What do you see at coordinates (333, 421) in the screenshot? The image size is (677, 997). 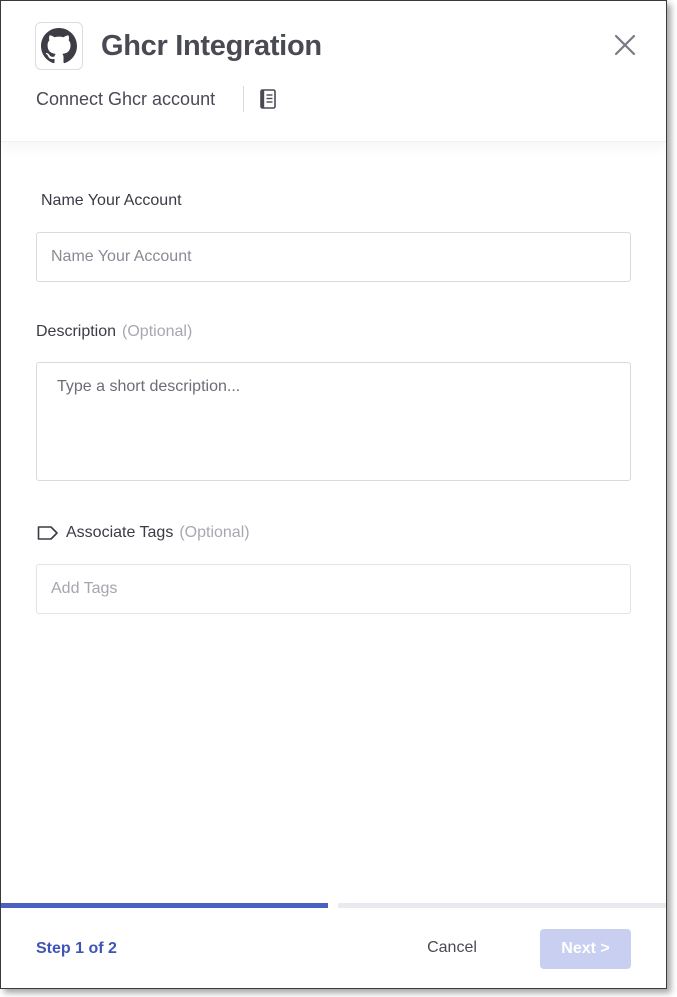 I see `description-textarea` at bounding box center [333, 421].